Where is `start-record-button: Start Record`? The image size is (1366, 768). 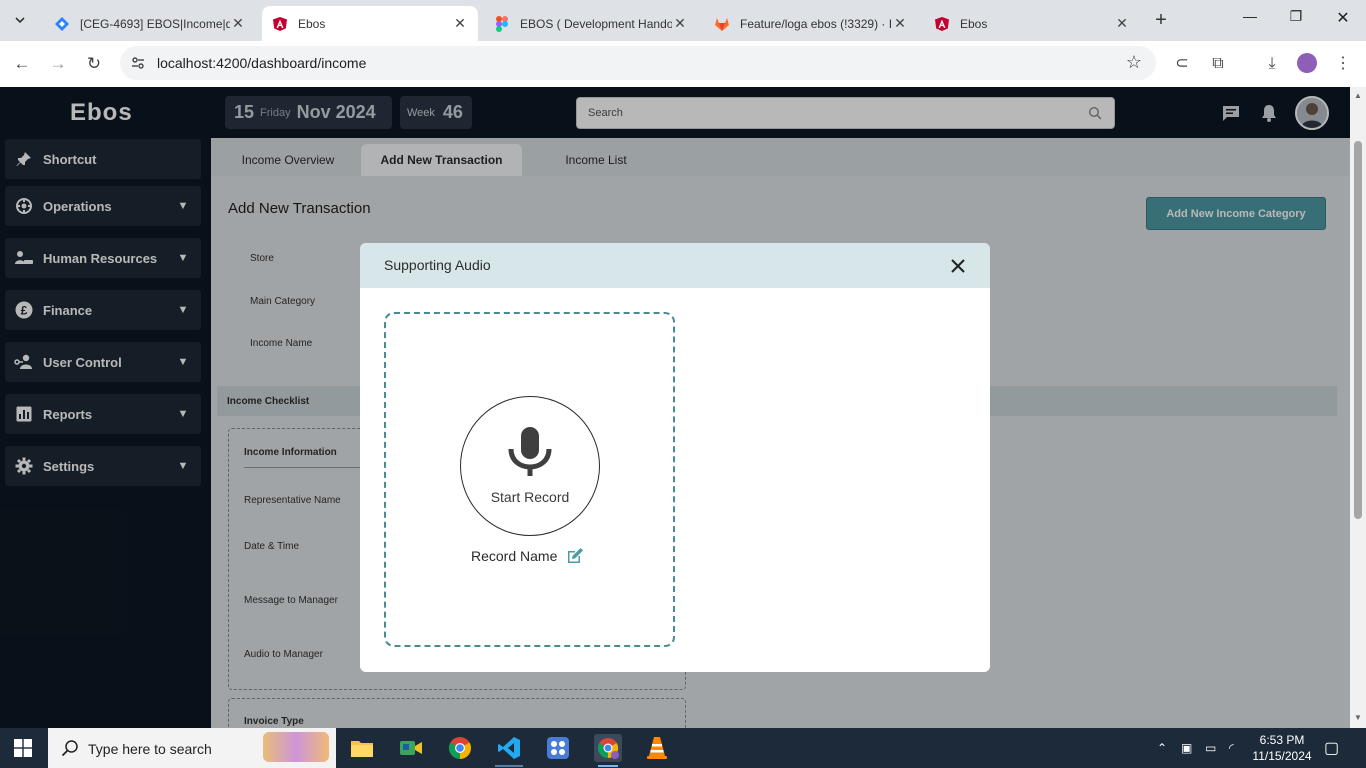
start-record-button: Start Record is located at coordinates (530, 466).